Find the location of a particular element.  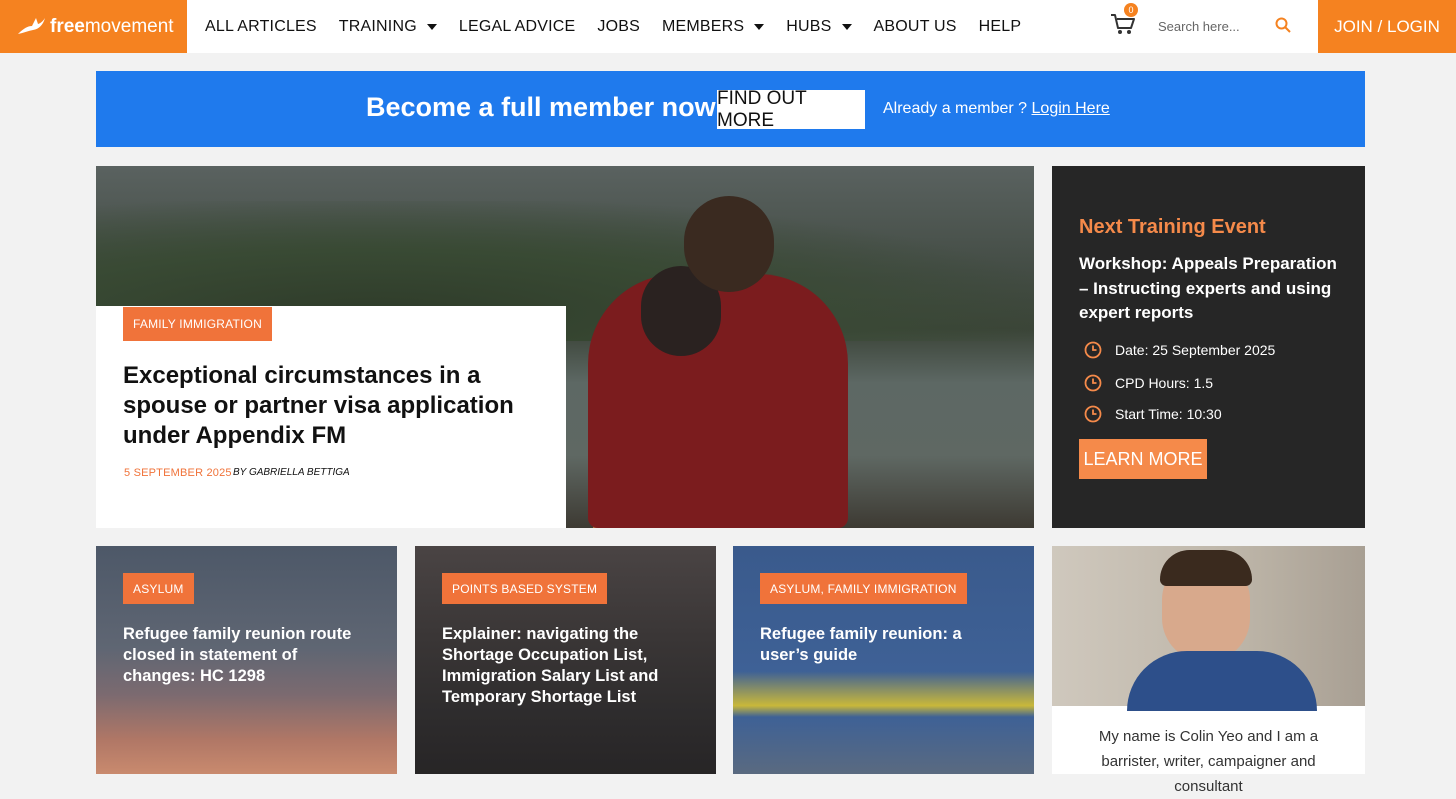

nav-label: JOBS is located at coordinates (618, 26).